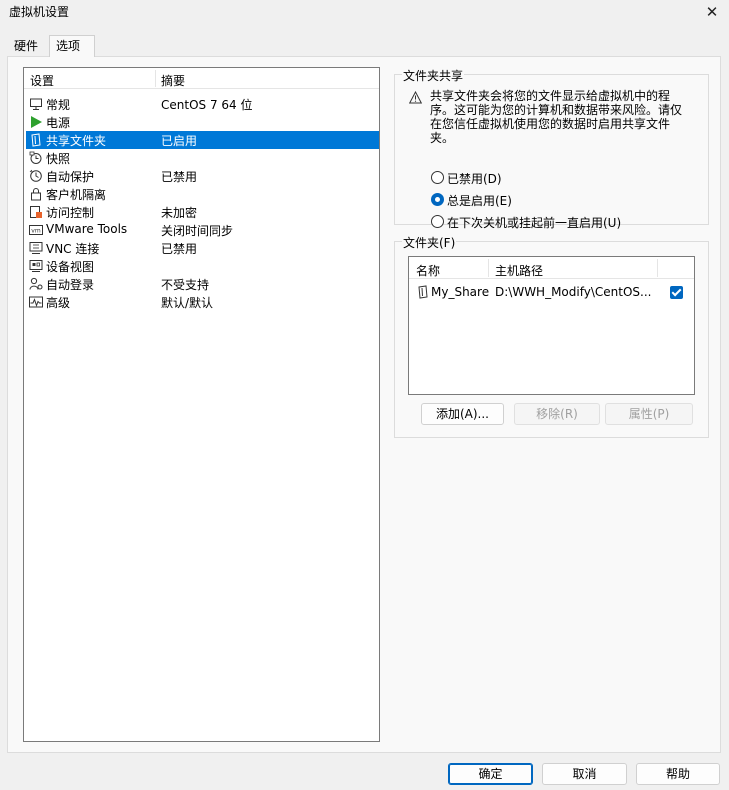 The image size is (729, 790). I want to click on help-button: 帮助, so click(678, 774).